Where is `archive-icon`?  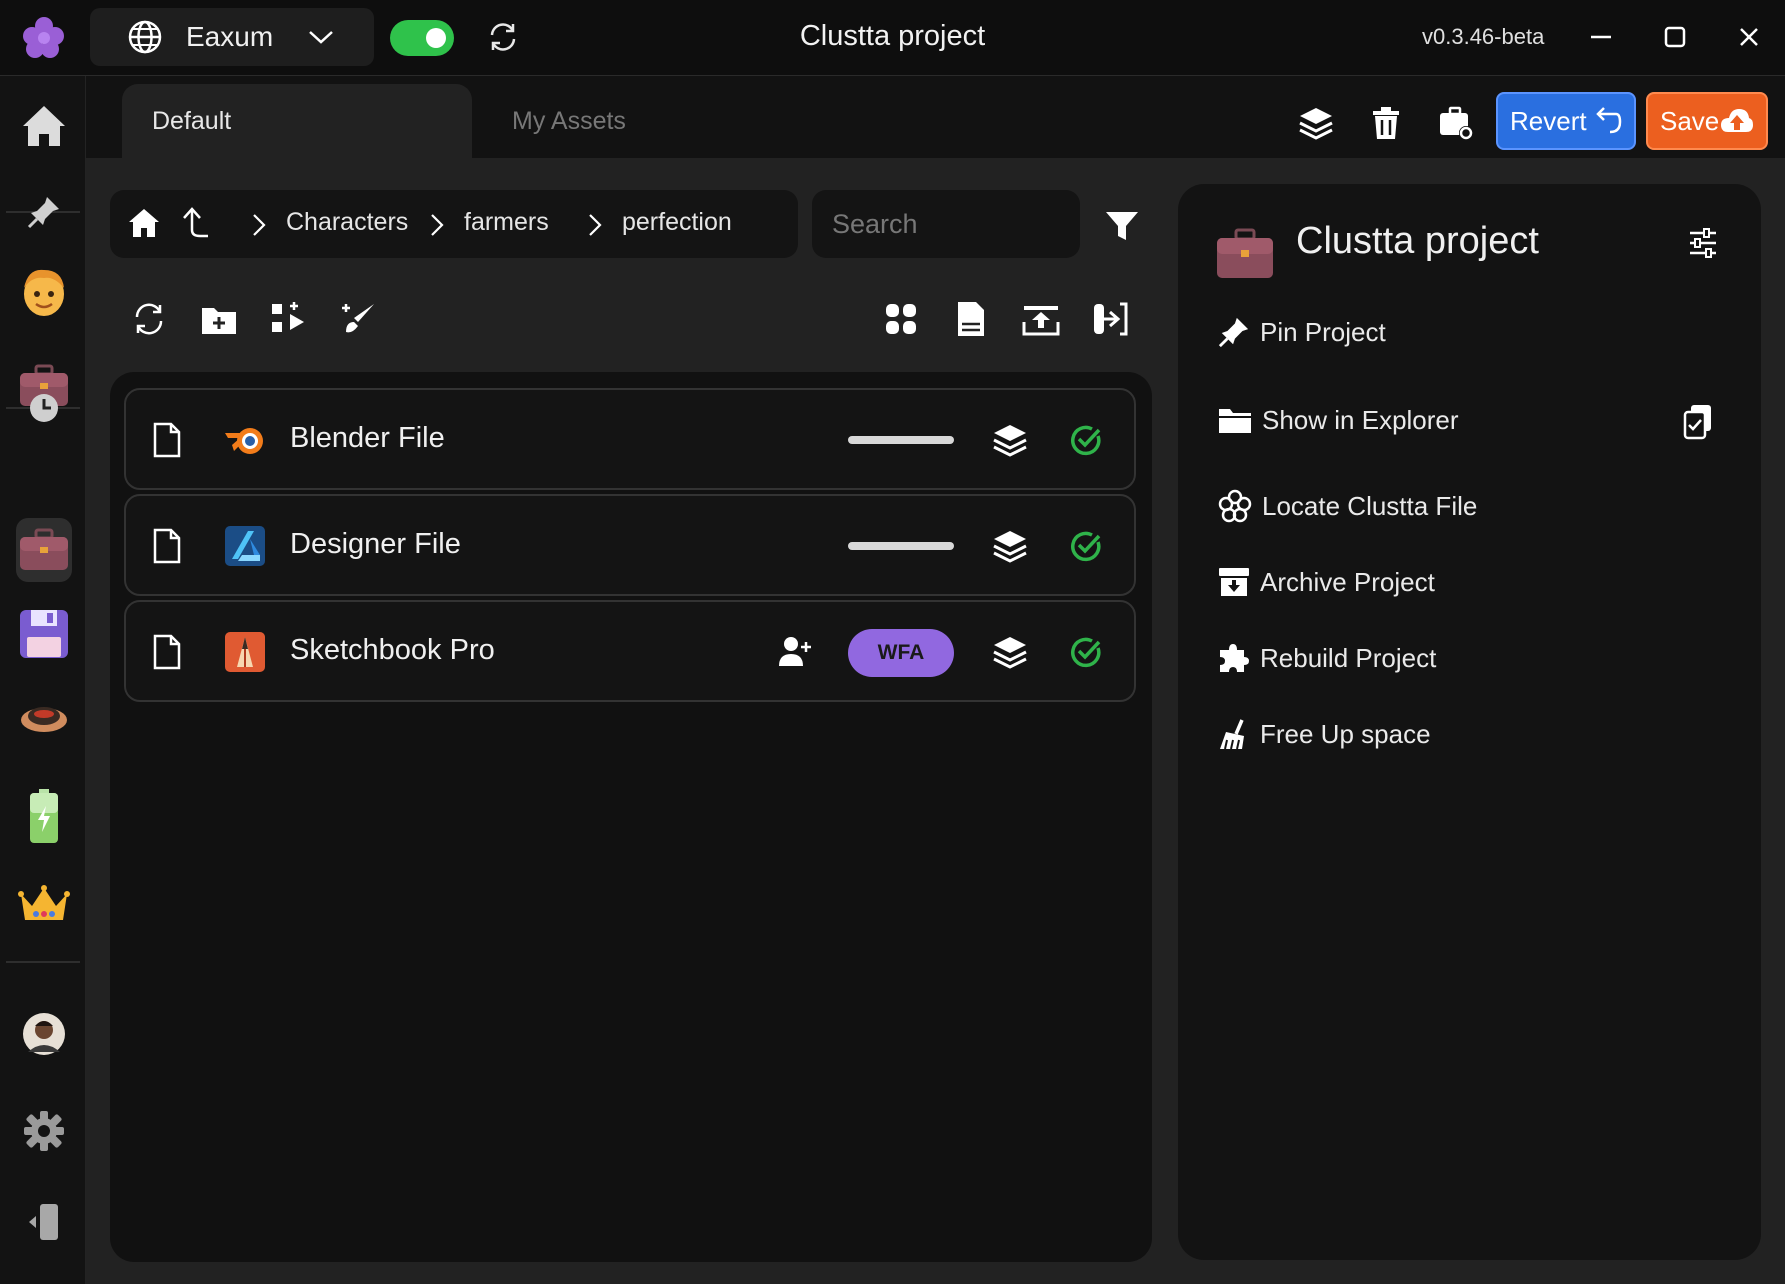 archive-icon is located at coordinates (1234, 582).